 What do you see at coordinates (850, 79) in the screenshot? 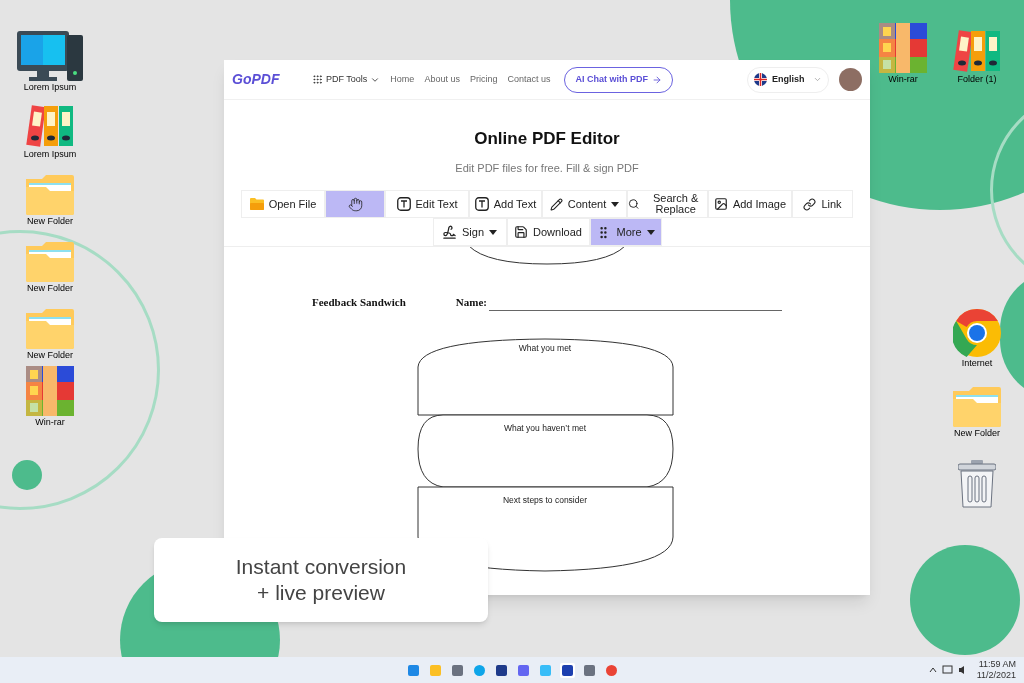
I see `avatar` at bounding box center [850, 79].